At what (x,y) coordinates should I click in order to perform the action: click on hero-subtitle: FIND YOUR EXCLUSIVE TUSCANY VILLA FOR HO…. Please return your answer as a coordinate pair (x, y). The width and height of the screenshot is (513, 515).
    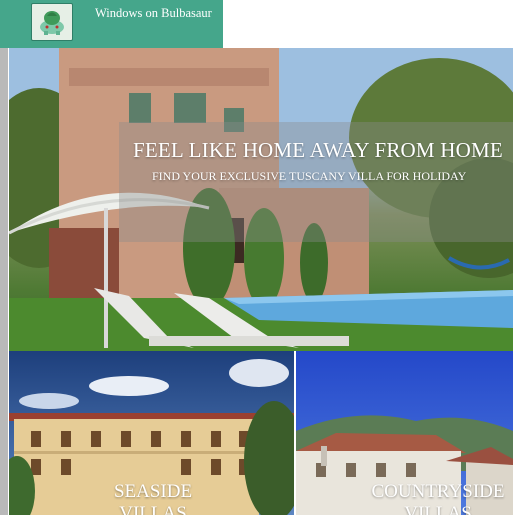
    Looking at the image, I should click on (309, 176).